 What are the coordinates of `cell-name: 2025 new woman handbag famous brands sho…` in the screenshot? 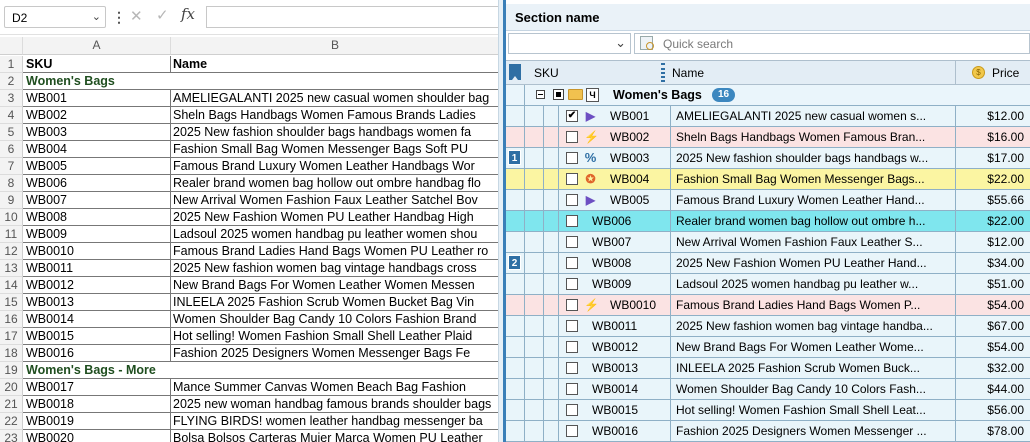 It's located at (335, 404).